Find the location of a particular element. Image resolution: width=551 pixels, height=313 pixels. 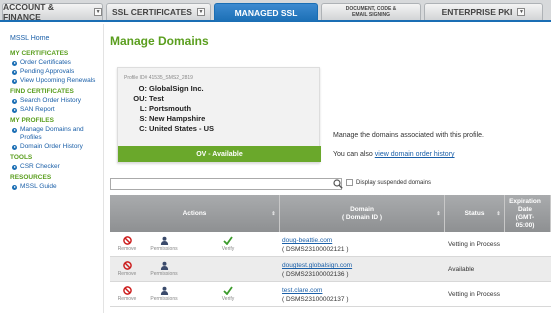

field-value: Portsmouth is located at coordinates (170, 108).